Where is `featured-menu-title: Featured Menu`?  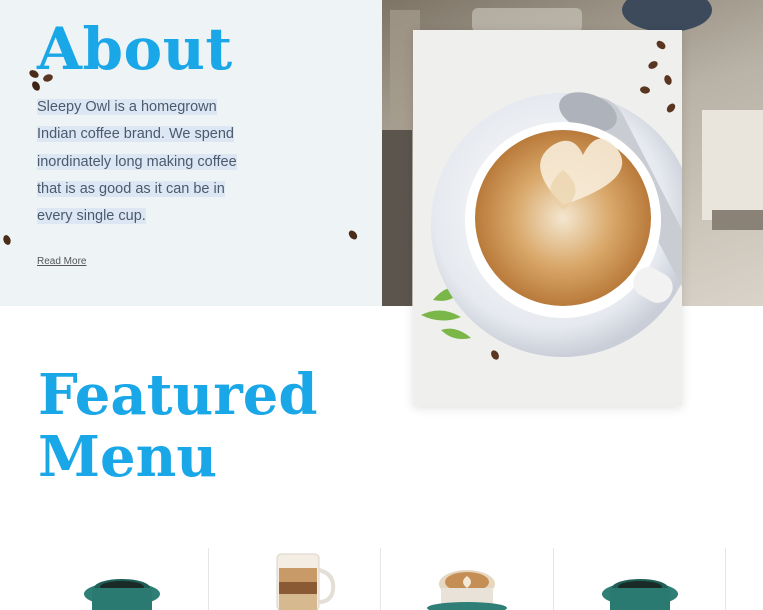 featured-menu-title: Featured Menu is located at coordinates (177, 426).